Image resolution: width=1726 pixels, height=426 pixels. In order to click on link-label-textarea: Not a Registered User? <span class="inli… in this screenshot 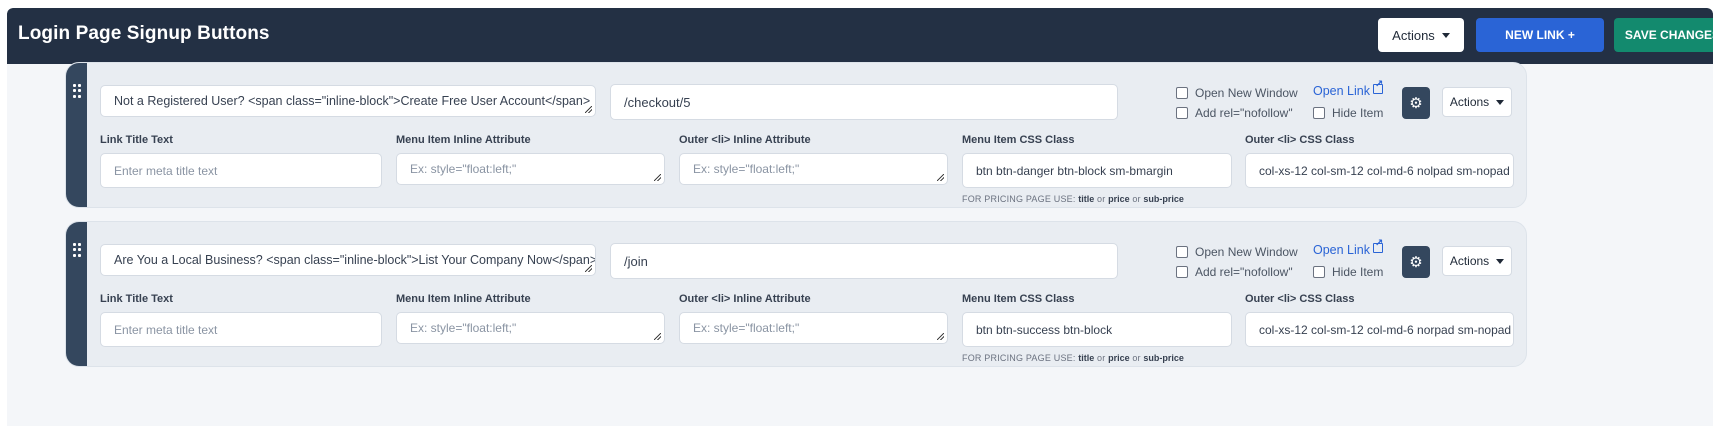, I will do `click(348, 101)`.